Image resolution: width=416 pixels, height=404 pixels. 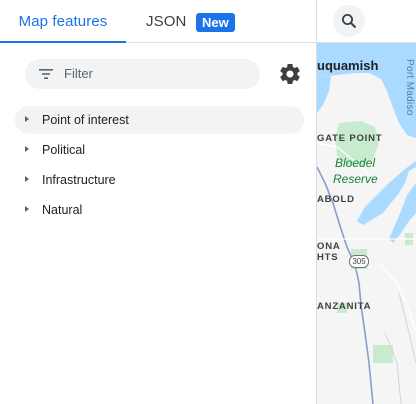 I want to click on active-tab-indicator, so click(x=63, y=42).